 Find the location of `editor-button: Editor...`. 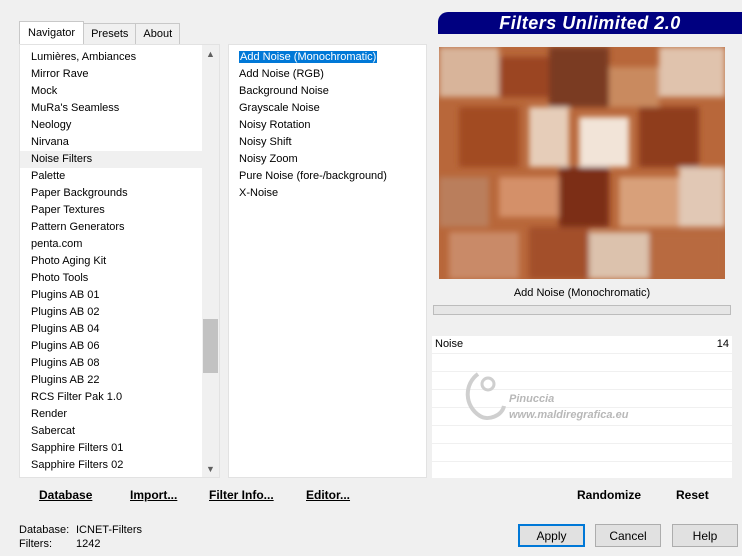

editor-button: Editor... is located at coordinates (328, 493).